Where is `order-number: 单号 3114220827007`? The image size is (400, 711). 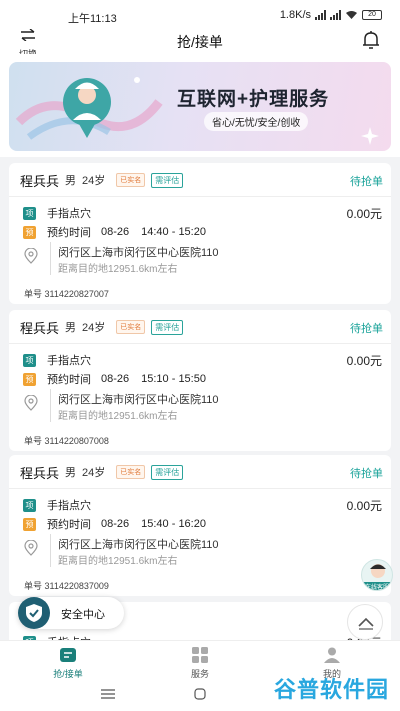
order-number: 单号 3114220827007 is located at coordinates (66, 293).